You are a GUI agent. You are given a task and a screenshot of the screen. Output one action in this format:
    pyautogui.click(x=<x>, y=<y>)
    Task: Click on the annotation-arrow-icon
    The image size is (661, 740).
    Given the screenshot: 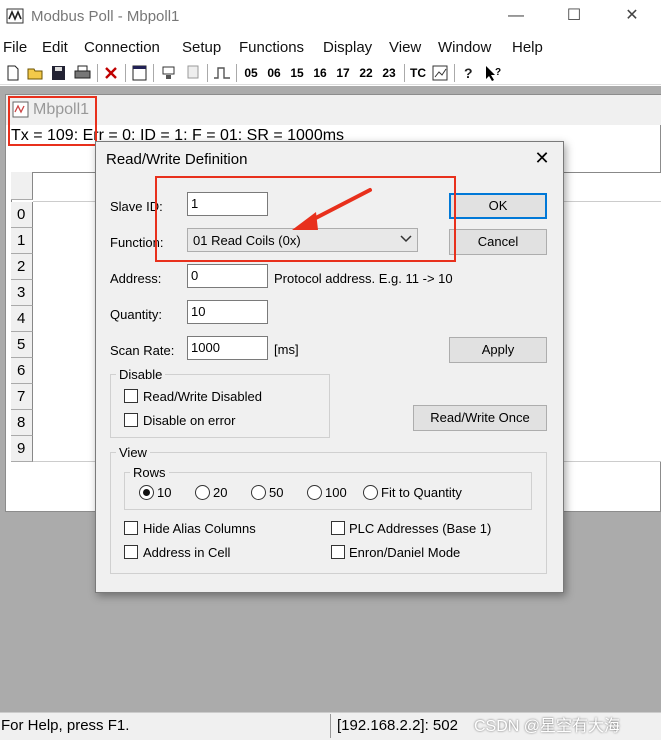 What is the action you would take?
    pyautogui.click(x=332, y=209)
    